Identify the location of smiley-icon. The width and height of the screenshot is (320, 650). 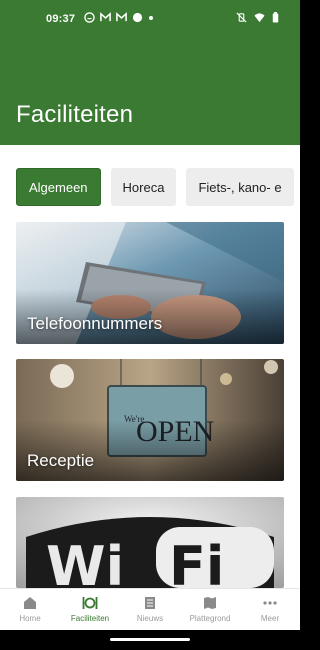
(89, 17).